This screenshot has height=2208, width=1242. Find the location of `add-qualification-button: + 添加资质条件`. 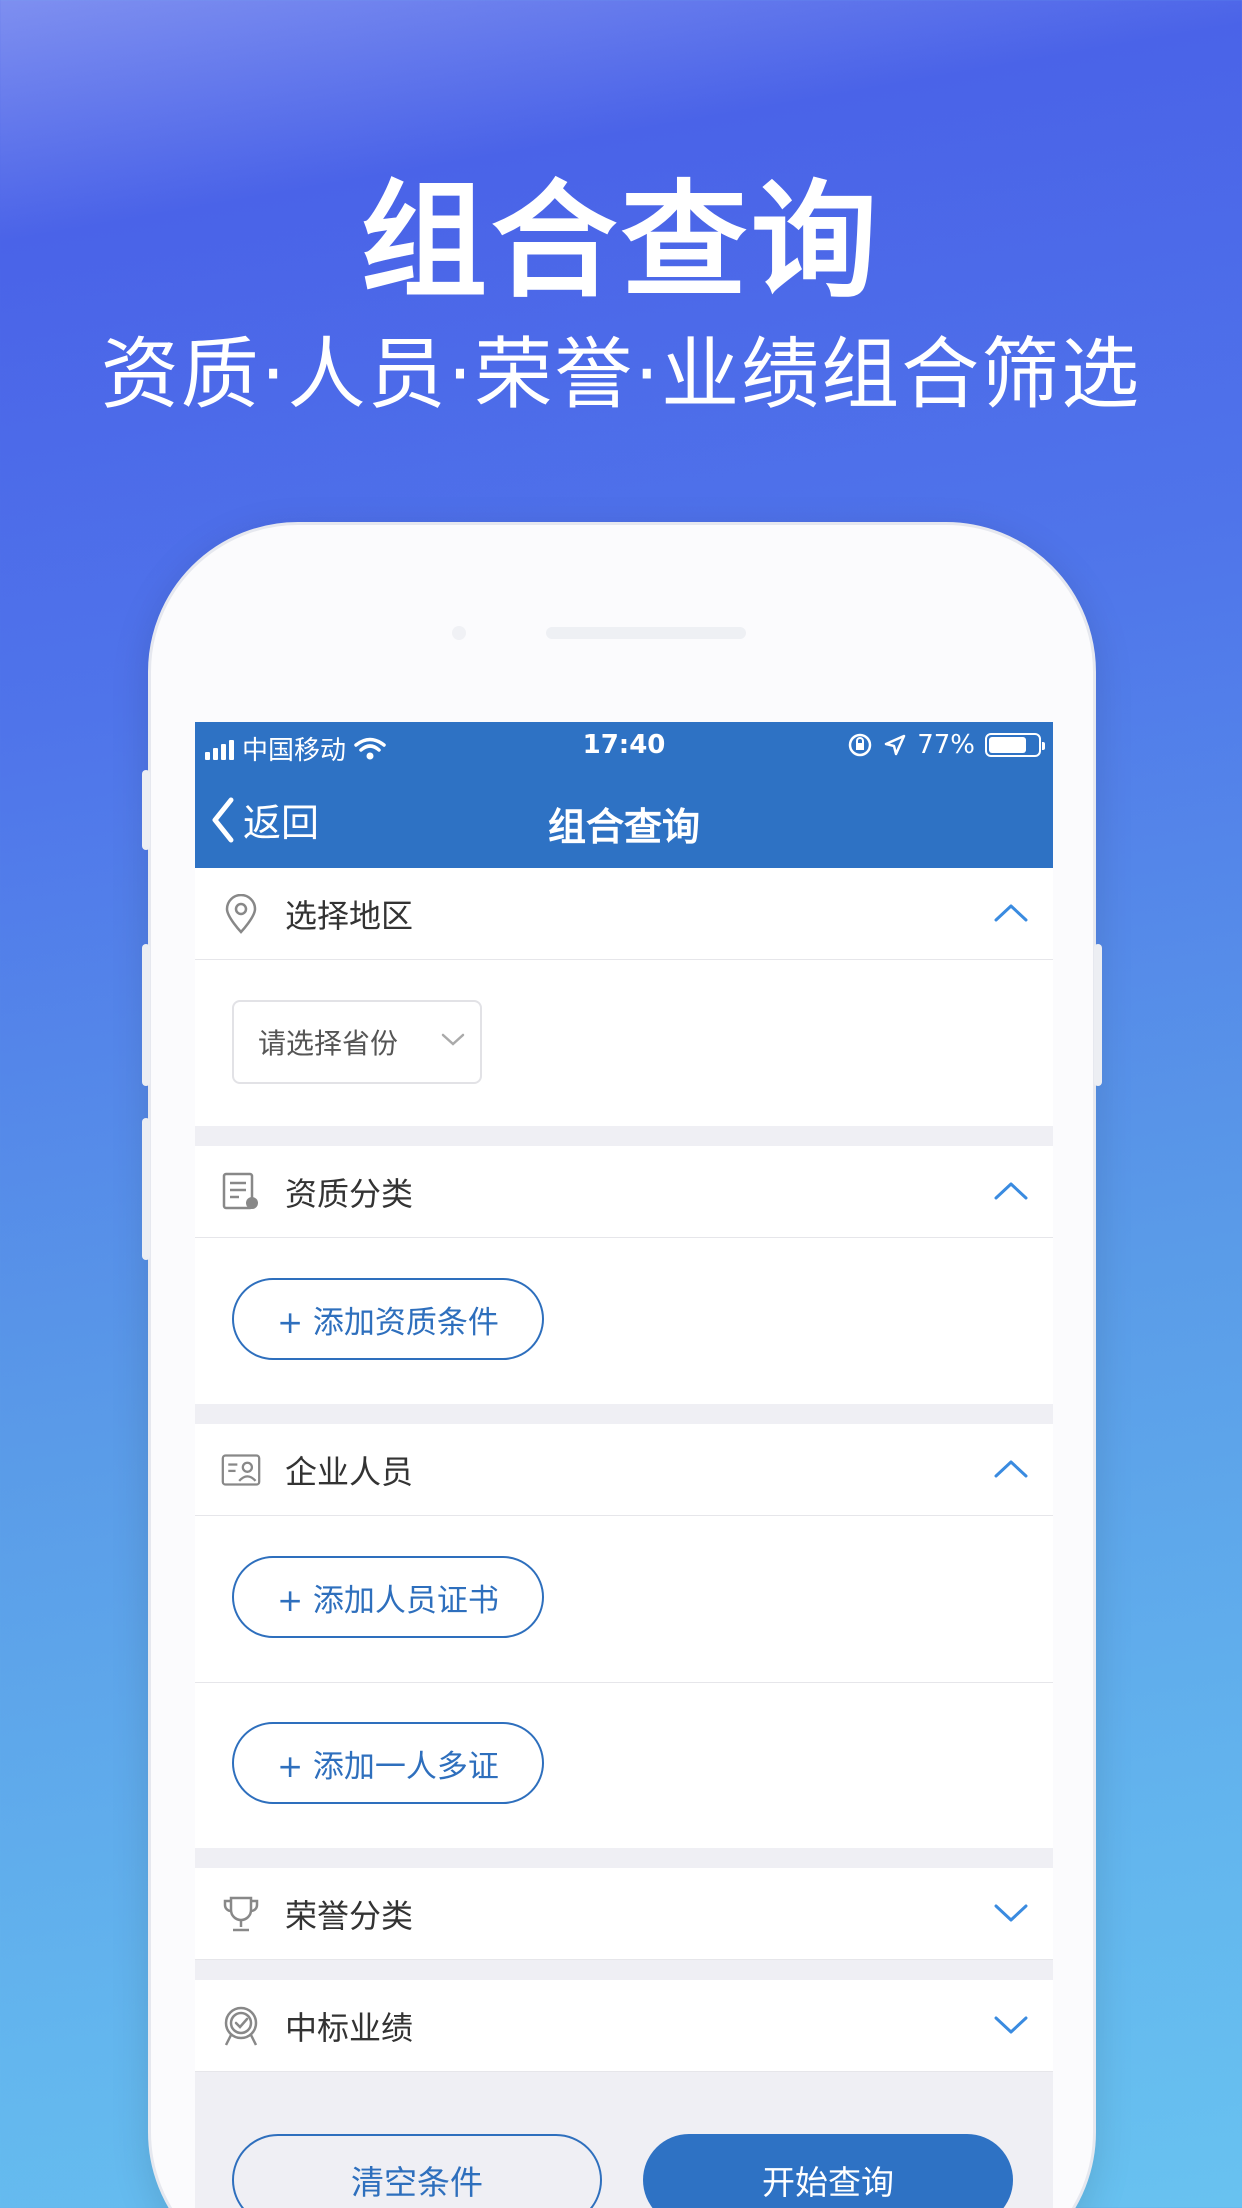

add-qualification-button: + 添加资质条件 is located at coordinates (388, 1319).